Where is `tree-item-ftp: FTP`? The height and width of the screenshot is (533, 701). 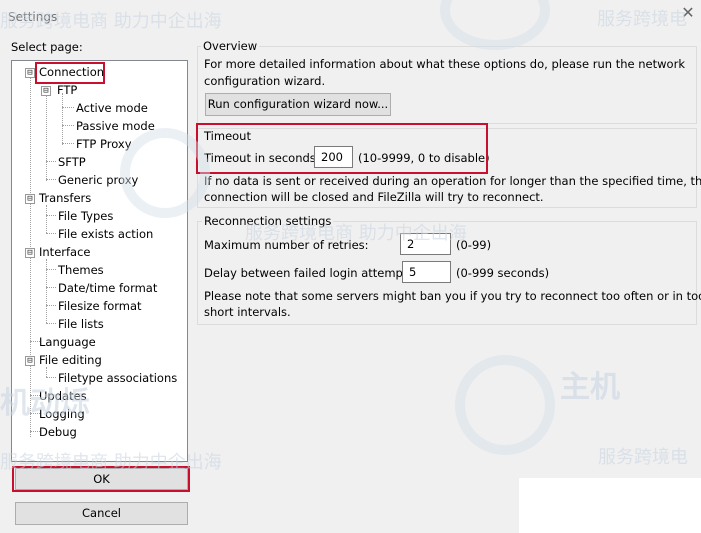 tree-item-ftp: FTP is located at coordinates (67, 90).